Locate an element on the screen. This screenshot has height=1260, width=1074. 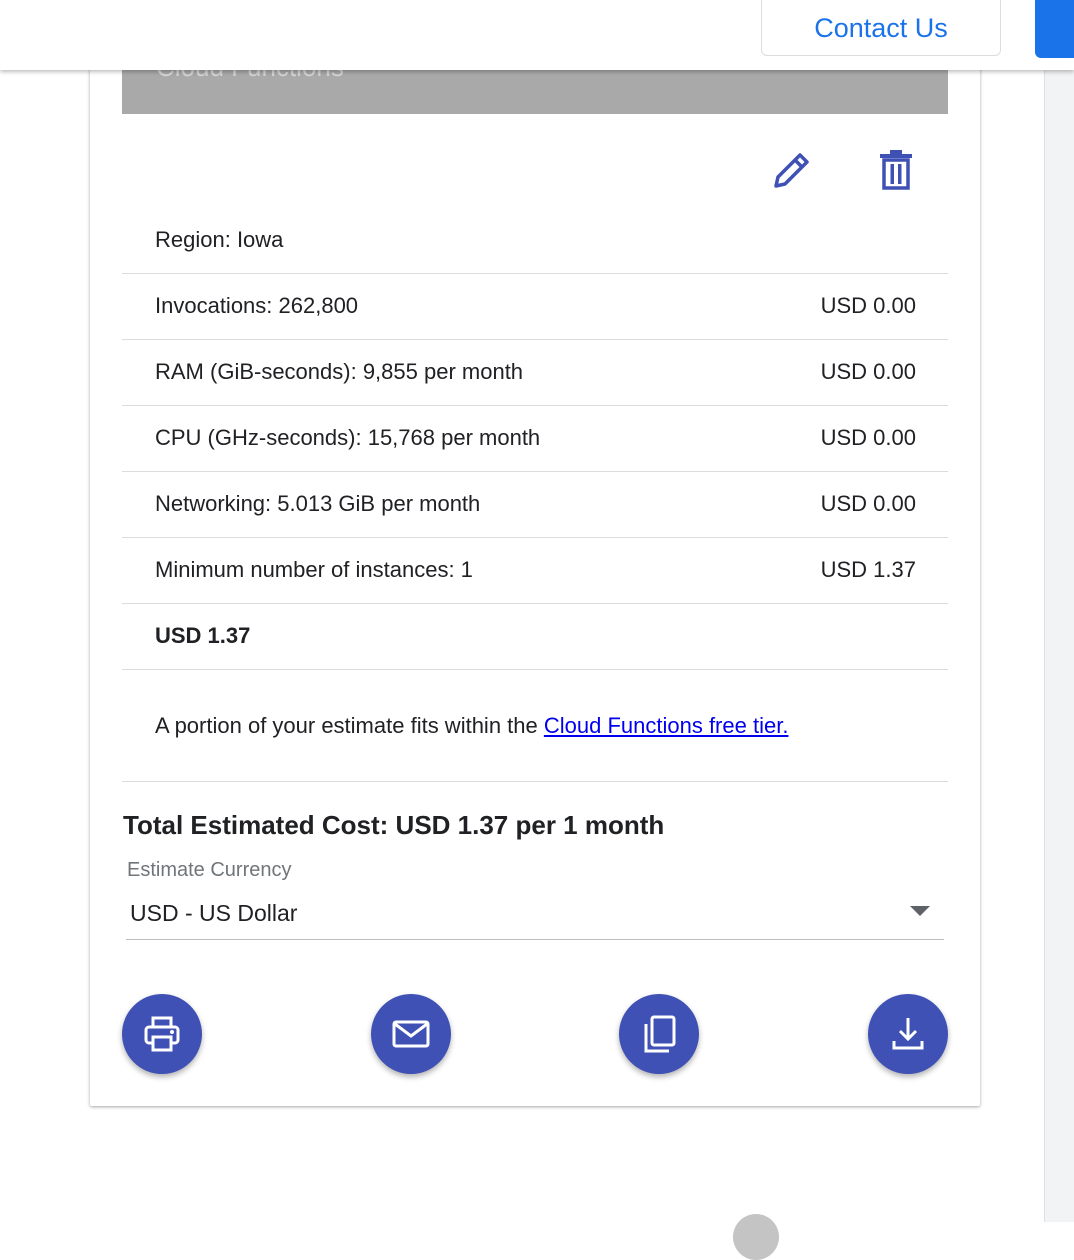
region-row: Region: Iowa is located at coordinates (535, 241).